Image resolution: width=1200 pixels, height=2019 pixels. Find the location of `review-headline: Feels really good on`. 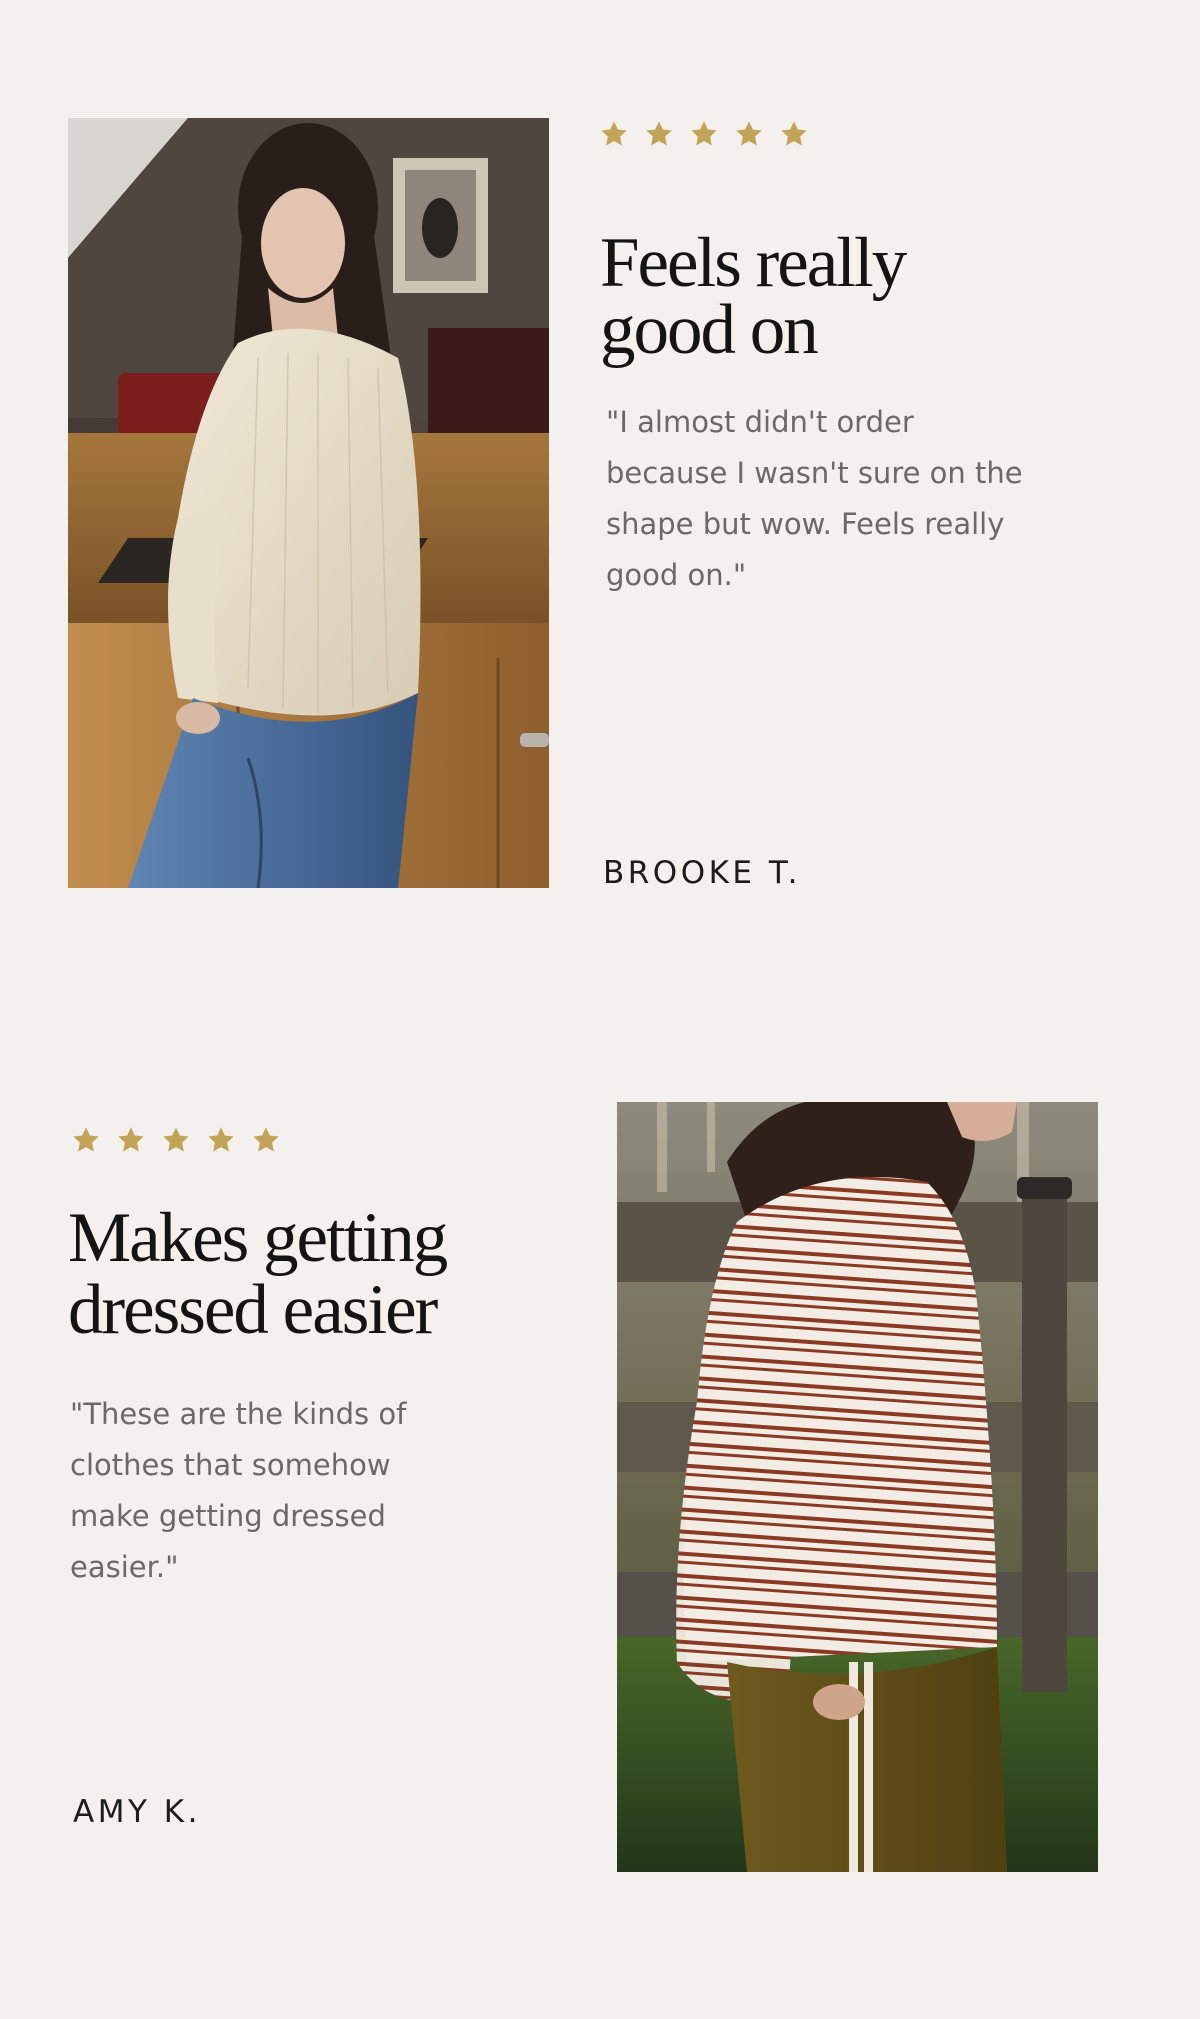

review-headline: Feels really good on is located at coordinates (753, 296).